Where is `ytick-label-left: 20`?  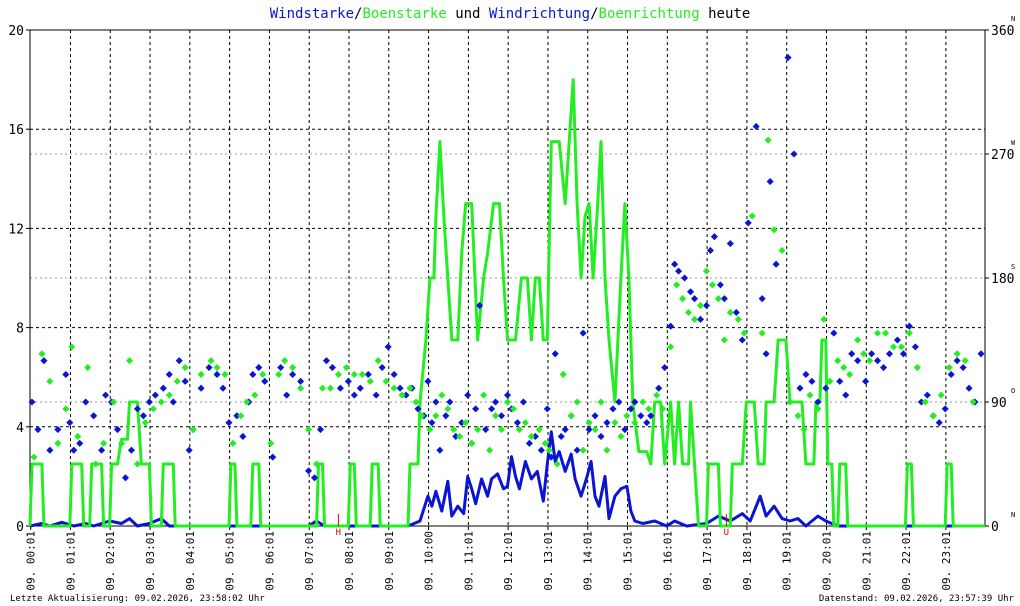 ytick-label-left: 20 is located at coordinates (16, 31).